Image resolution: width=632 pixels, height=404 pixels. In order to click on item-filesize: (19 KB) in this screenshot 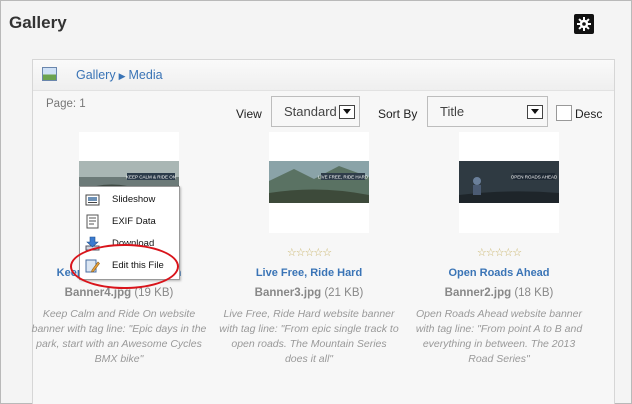, I will do `click(154, 293)`.